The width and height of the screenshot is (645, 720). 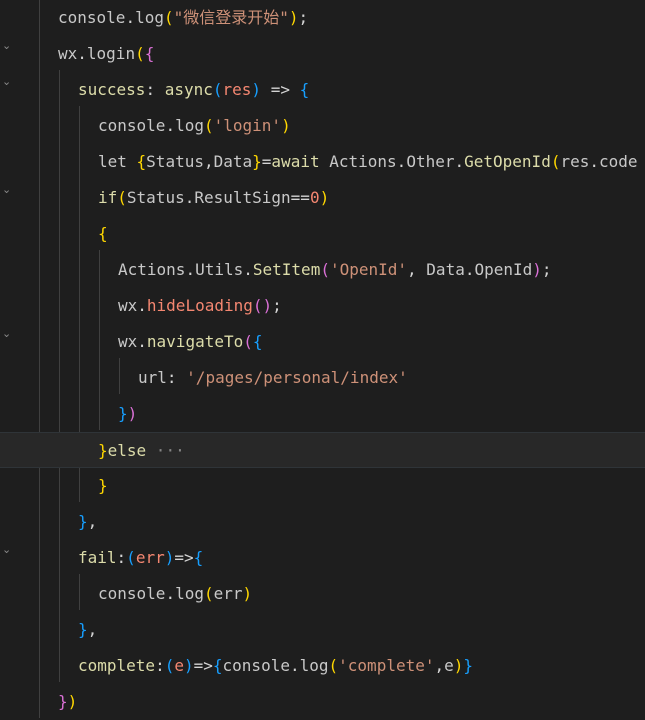 I want to click on code-token: async, so click(x=188, y=89).